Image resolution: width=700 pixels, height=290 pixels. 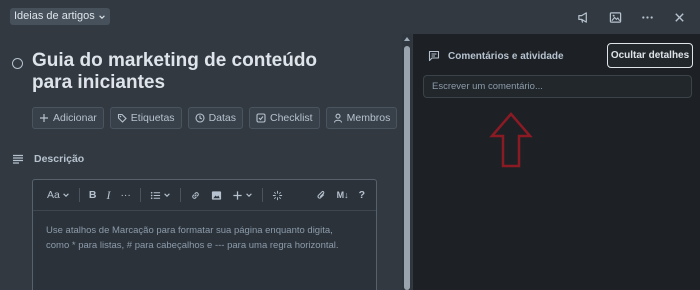 What do you see at coordinates (506, 56) in the screenshot?
I see `activity-heading: Comentários e atividade` at bounding box center [506, 56].